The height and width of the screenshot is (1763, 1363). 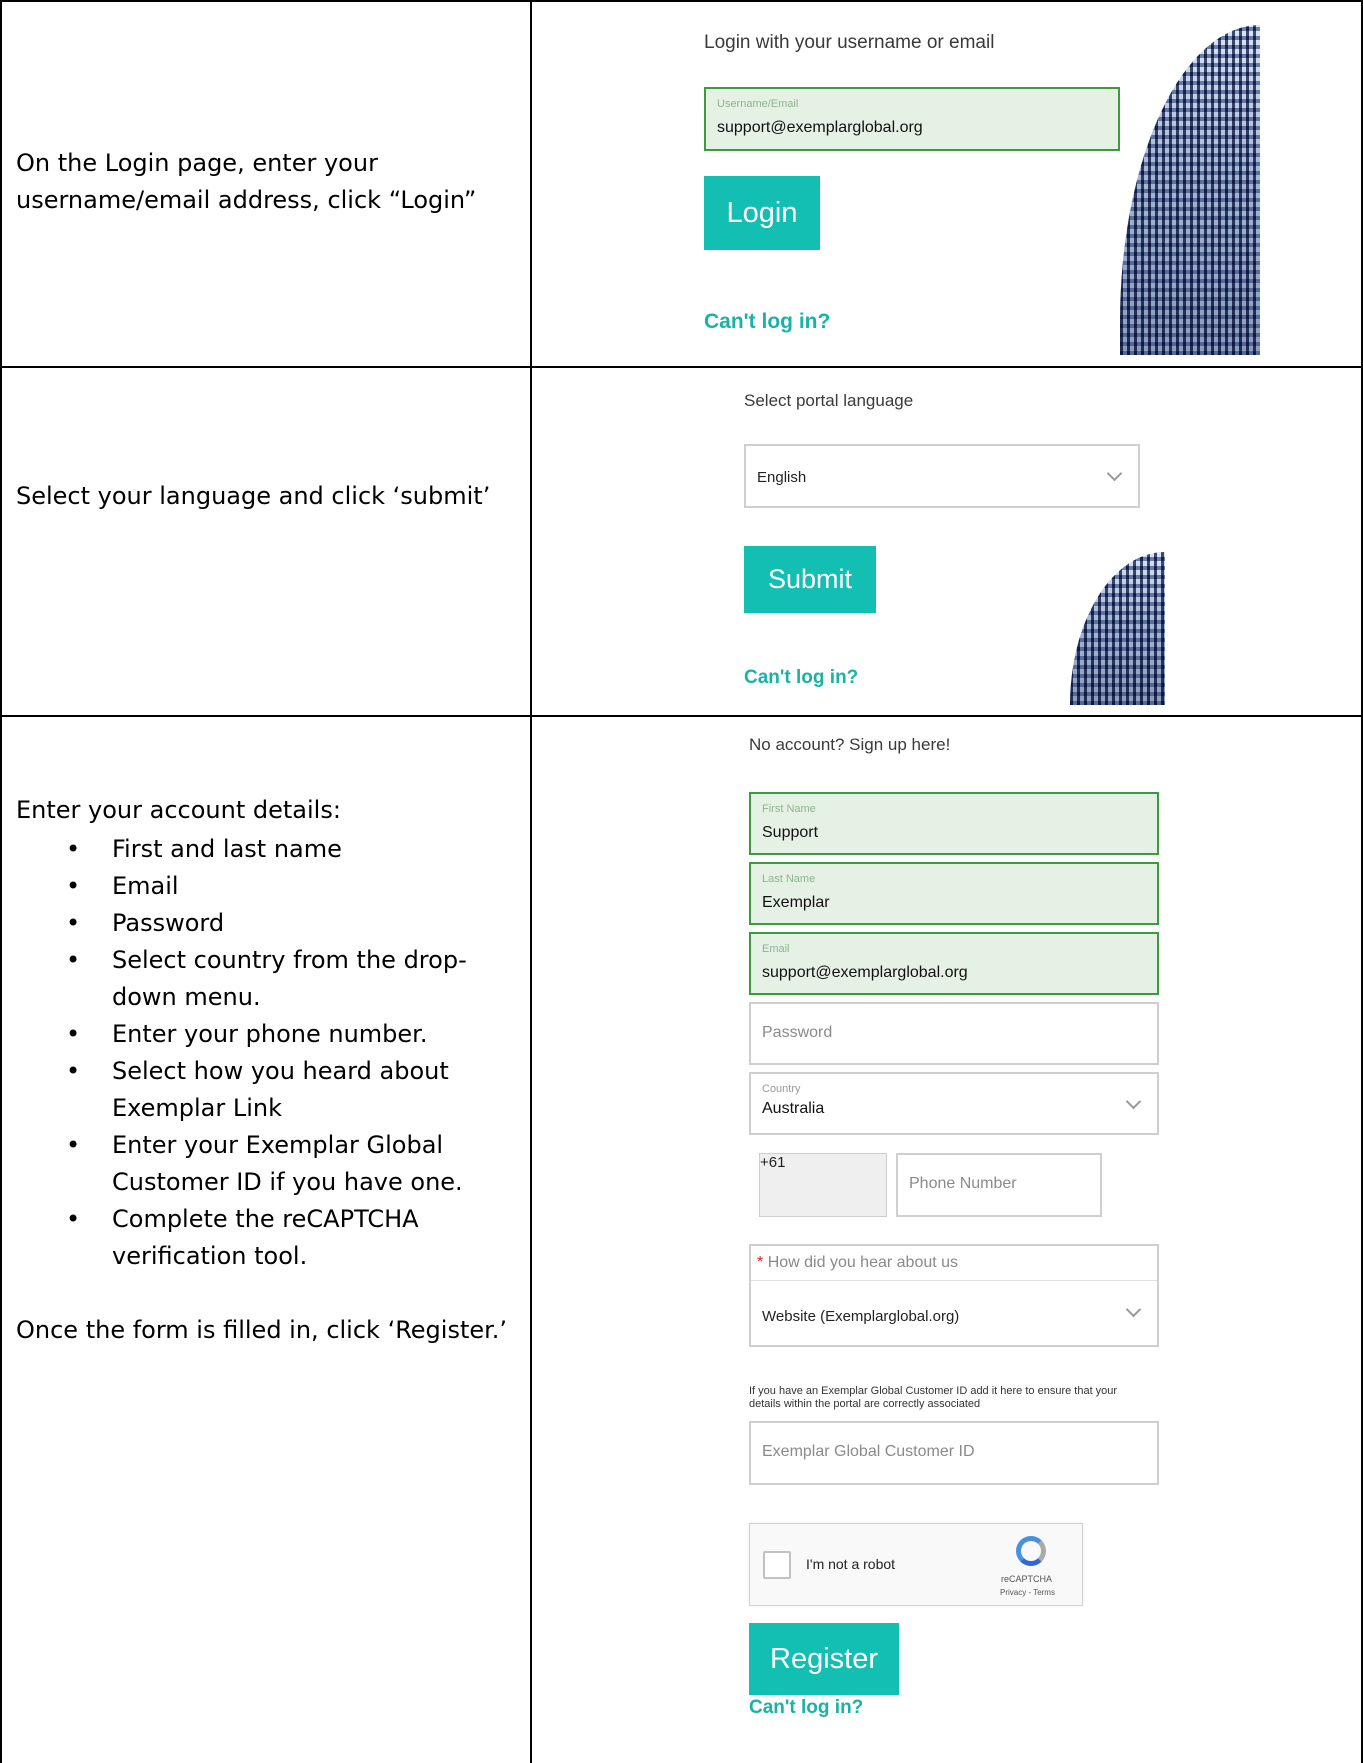 I want to click on password-field: Password, so click(x=954, y=1033).